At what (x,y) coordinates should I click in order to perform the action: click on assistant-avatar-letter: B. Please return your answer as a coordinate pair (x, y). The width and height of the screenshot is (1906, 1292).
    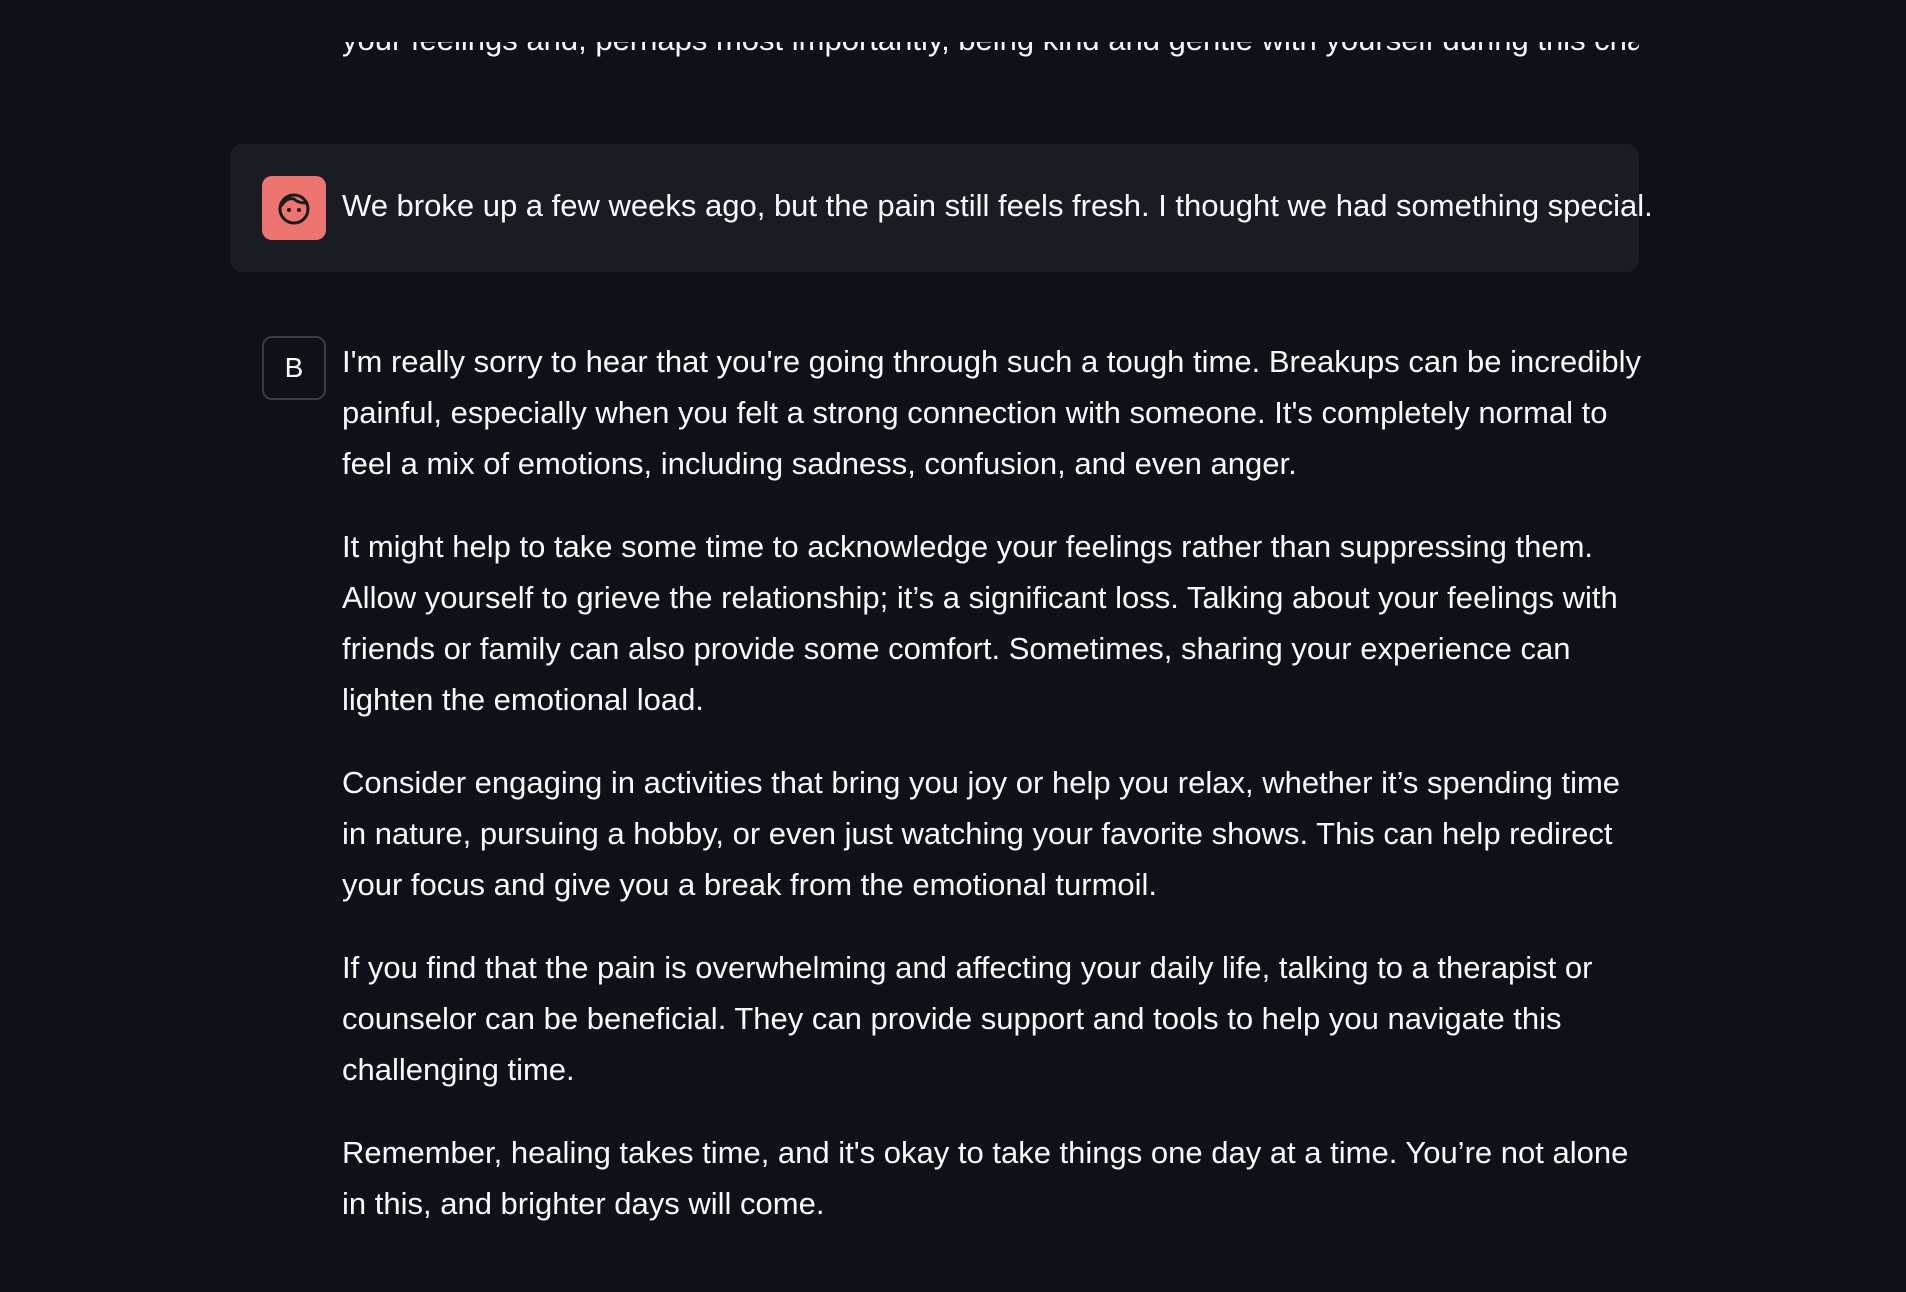
    Looking at the image, I should click on (294, 367).